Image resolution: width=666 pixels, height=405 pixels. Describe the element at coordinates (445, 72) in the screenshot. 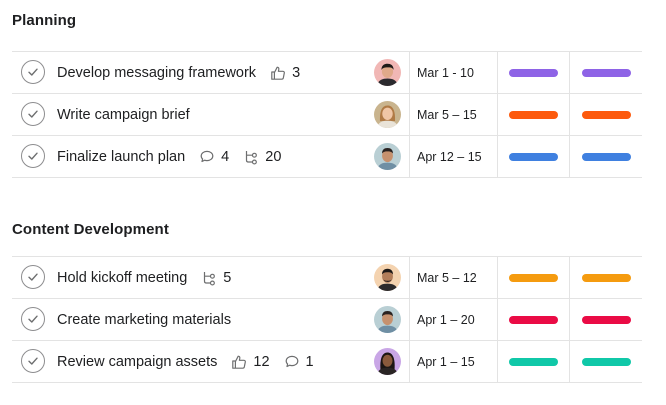

I see `due-date: Mar 1 - 10` at that location.